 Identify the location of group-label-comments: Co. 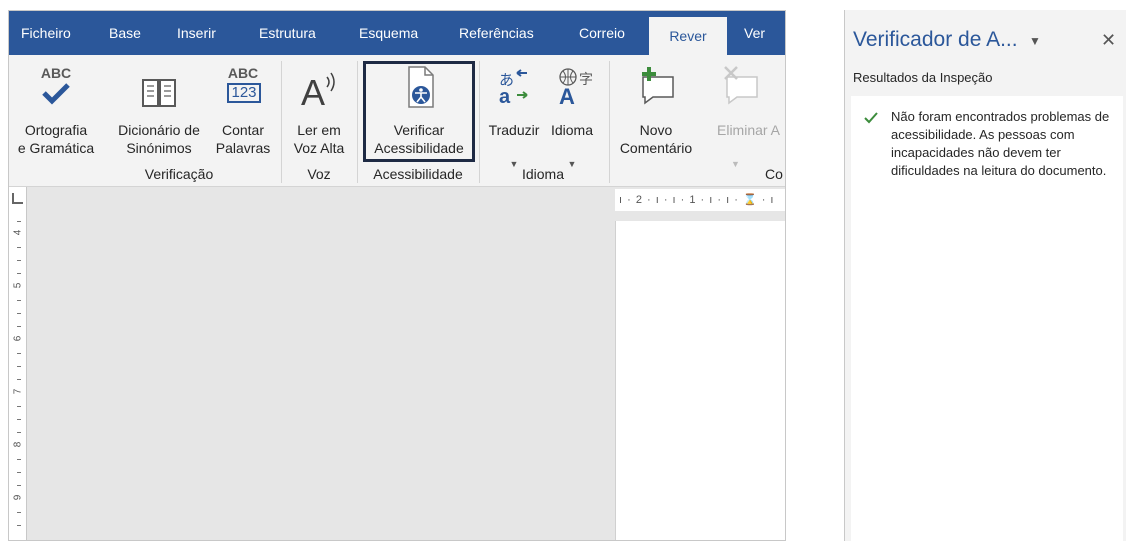
(774, 174).